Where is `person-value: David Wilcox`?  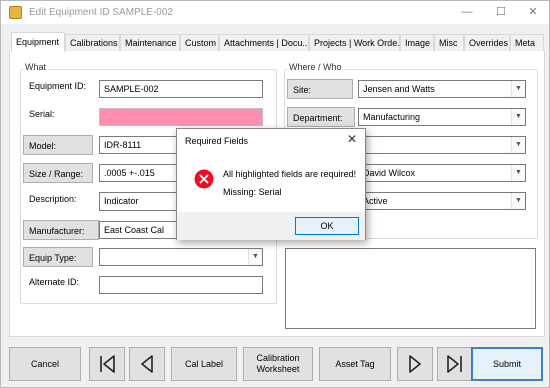 person-value: David Wilcox is located at coordinates (389, 173).